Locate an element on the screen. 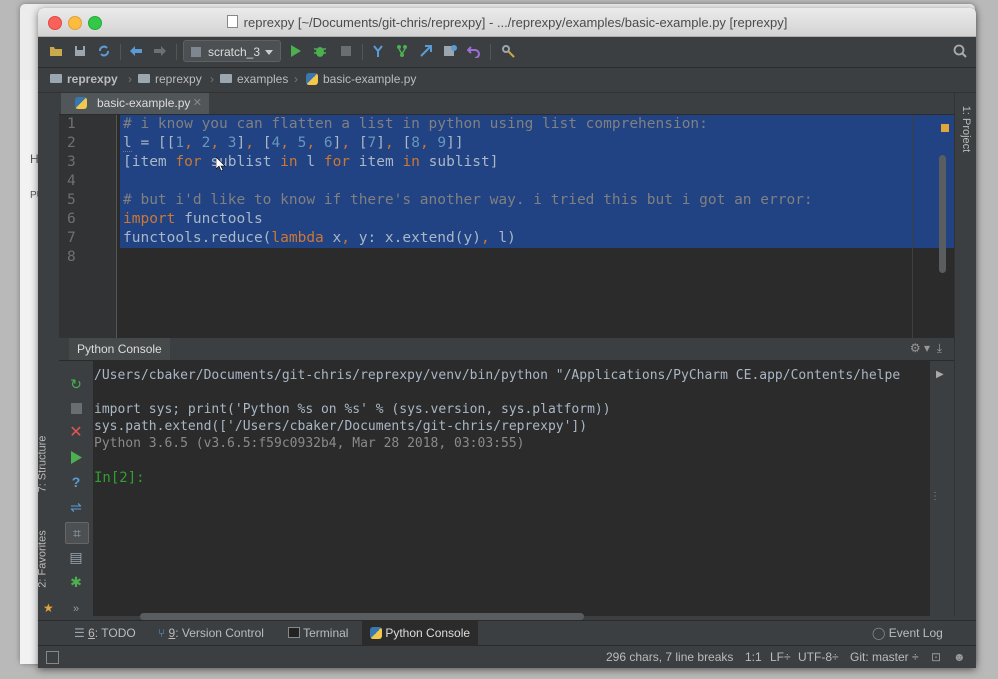 Image resolution: width=998 pixels, height=679 pixels. tab-python-console-bottom: Python Console is located at coordinates (420, 633).